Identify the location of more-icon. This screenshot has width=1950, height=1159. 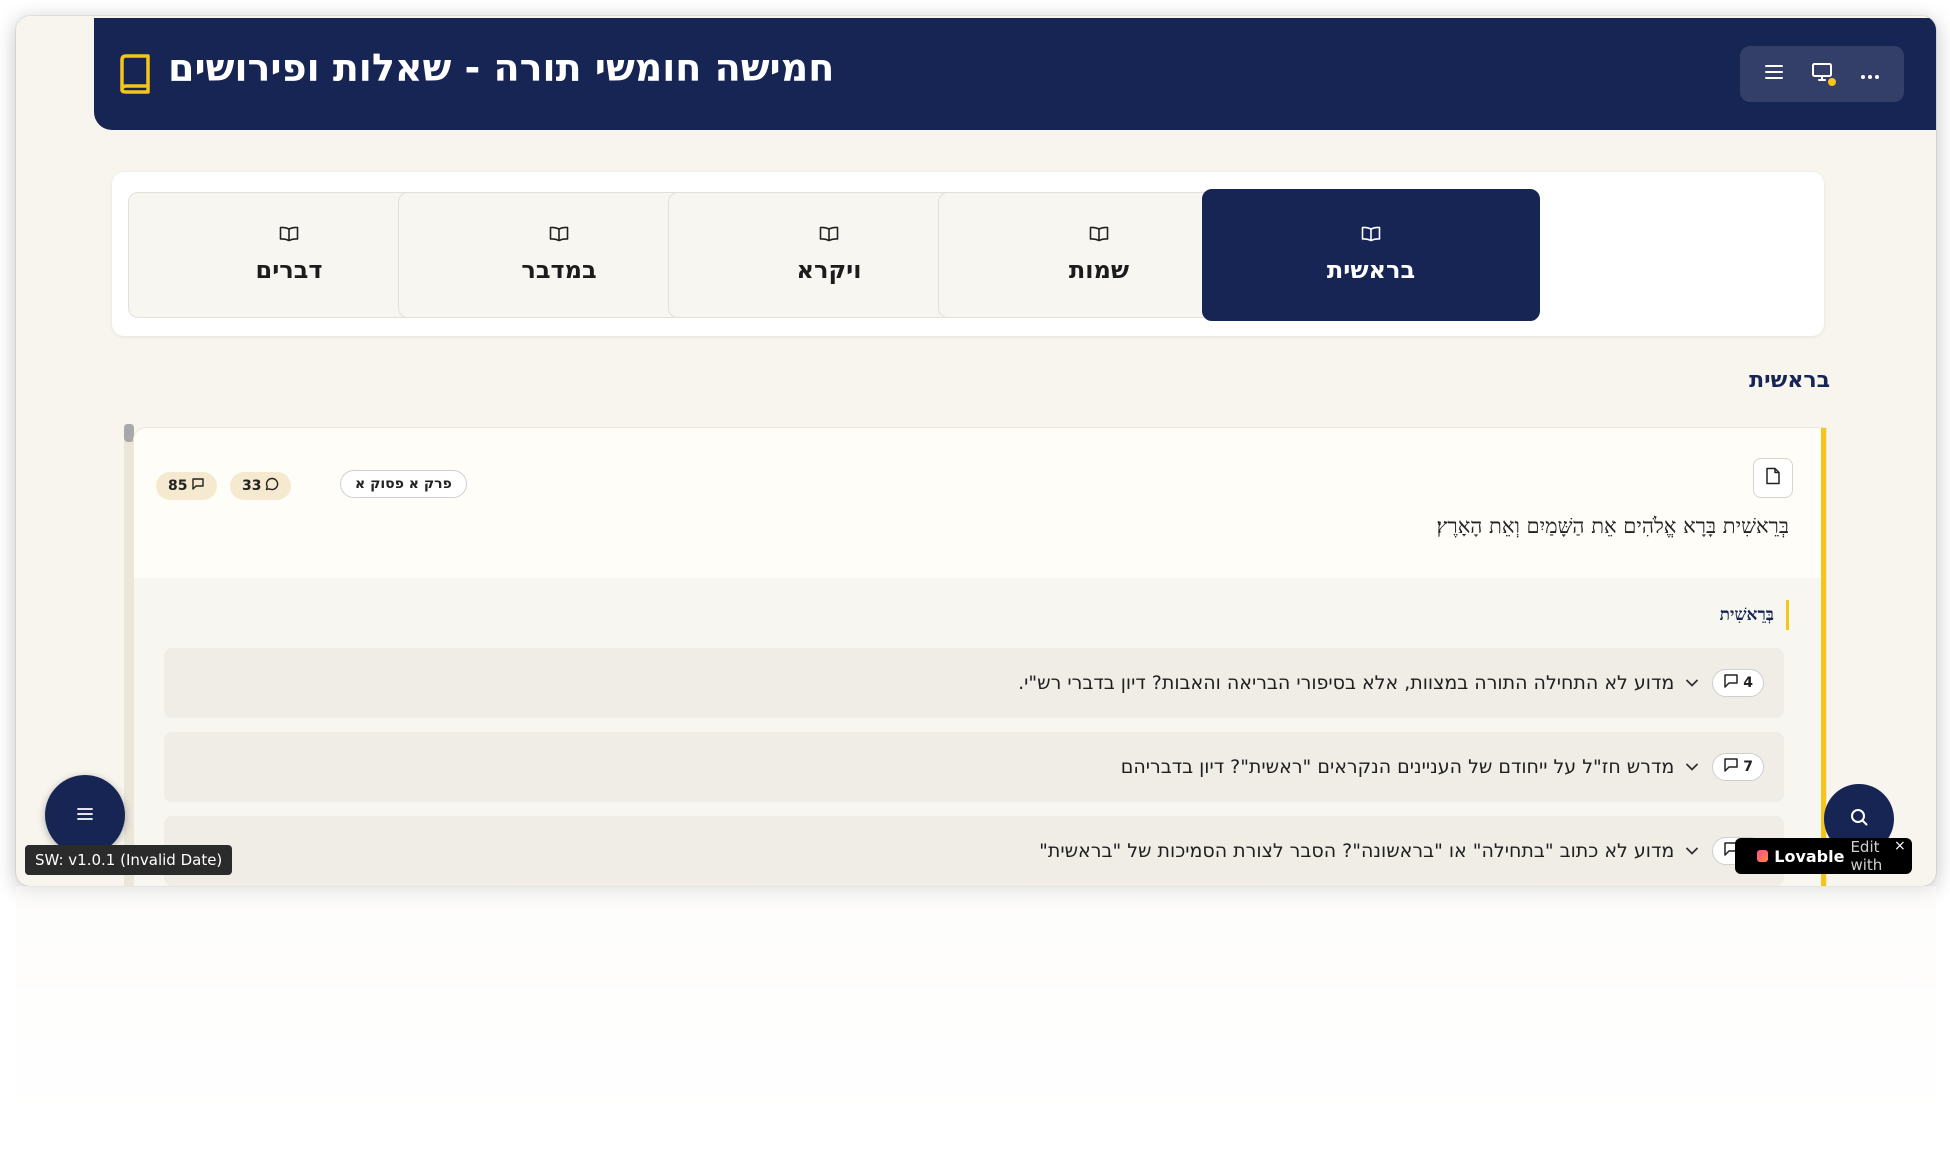
(1870, 74).